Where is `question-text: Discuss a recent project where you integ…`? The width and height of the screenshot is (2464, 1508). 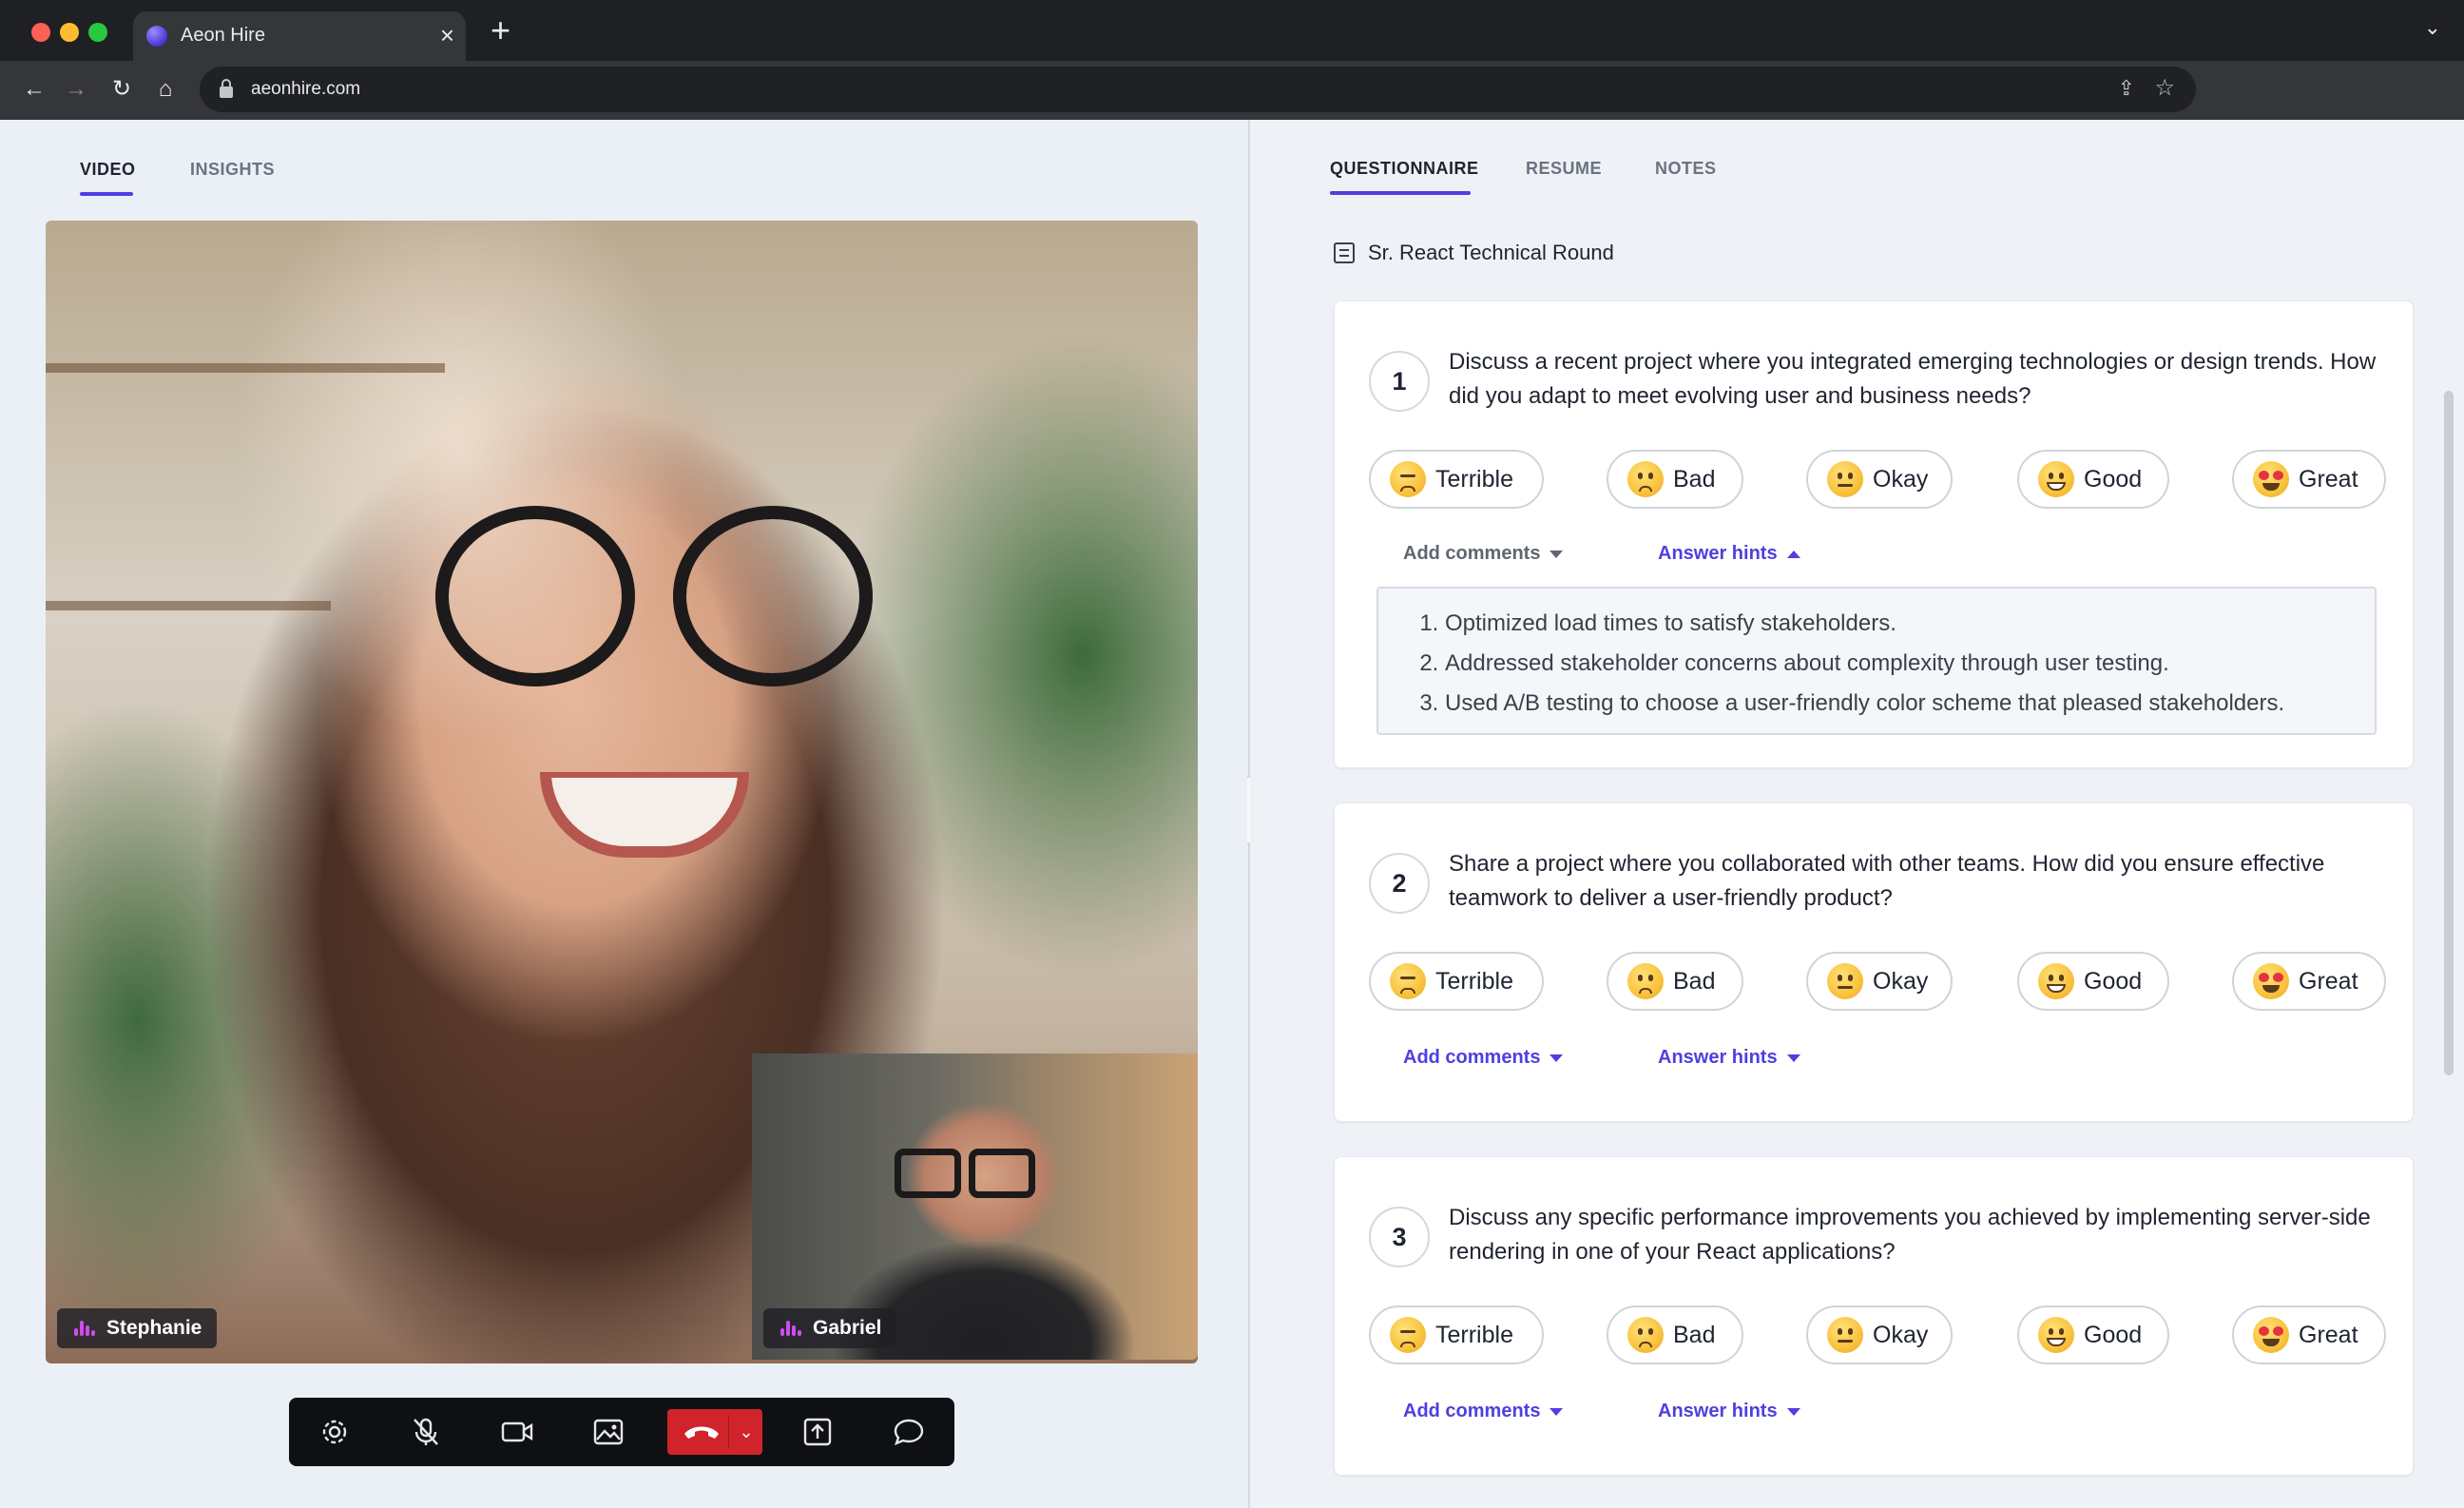 question-text: Discuss a recent project where you integ… is located at coordinates (1913, 379).